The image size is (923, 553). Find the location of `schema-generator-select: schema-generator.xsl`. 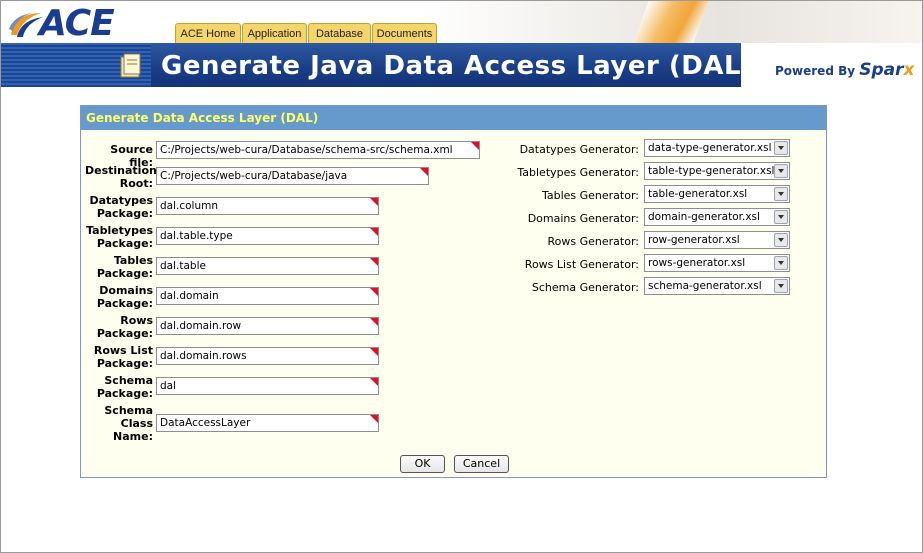

schema-generator-select: schema-generator.xsl is located at coordinates (717, 286).